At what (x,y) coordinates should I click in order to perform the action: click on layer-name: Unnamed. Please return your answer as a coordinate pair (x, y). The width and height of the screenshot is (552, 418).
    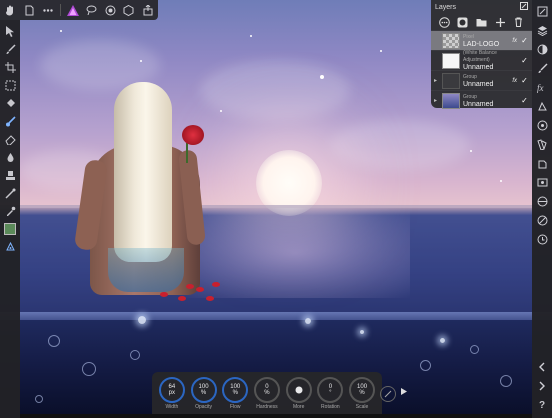
    Looking at the image, I should click on (478, 84).